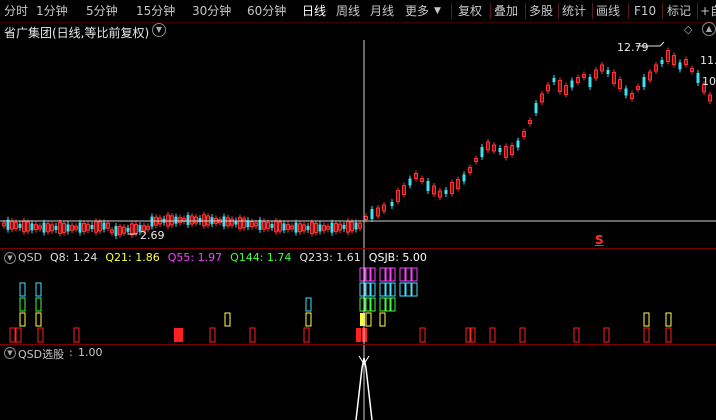  What do you see at coordinates (195, 257) in the screenshot?
I see `qsd-value-q55: Q55: 1.97` at bounding box center [195, 257].